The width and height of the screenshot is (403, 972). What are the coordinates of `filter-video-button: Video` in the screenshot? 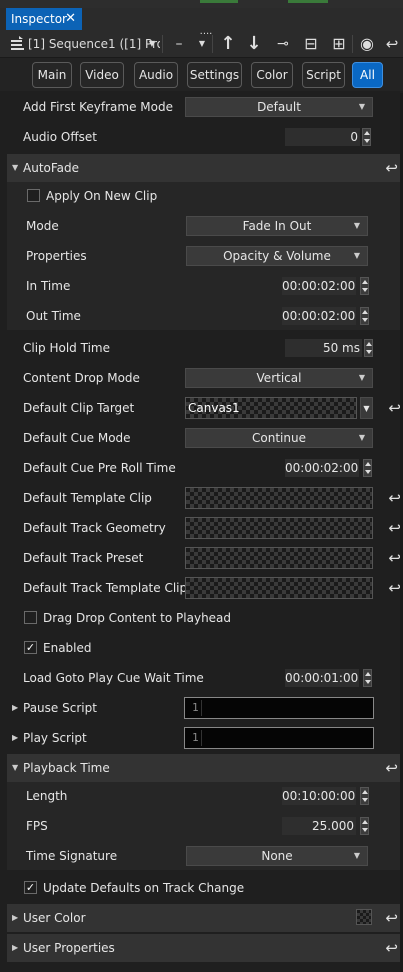 It's located at (102, 75).